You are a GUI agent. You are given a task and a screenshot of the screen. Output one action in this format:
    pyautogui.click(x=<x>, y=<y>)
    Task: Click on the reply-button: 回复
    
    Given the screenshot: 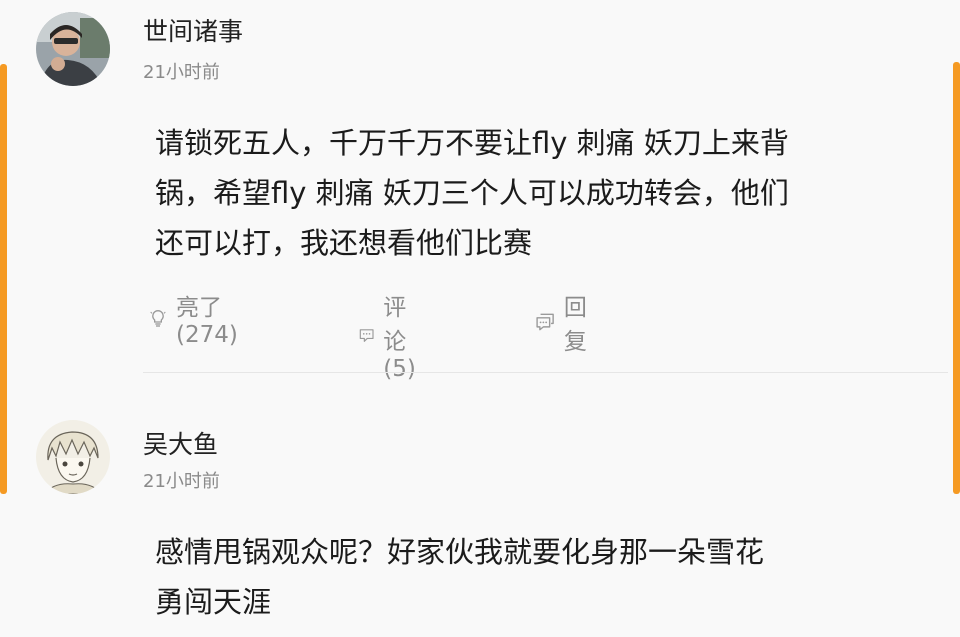 What is the action you would take?
    pyautogui.click(x=565, y=322)
    